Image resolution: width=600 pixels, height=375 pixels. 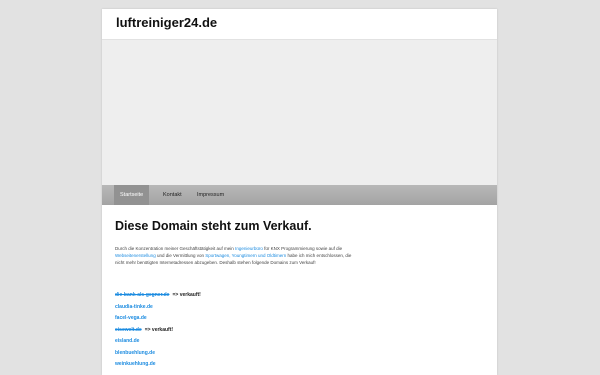 I want to click on domain-list-item: eisland.de, so click(x=295, y=344).